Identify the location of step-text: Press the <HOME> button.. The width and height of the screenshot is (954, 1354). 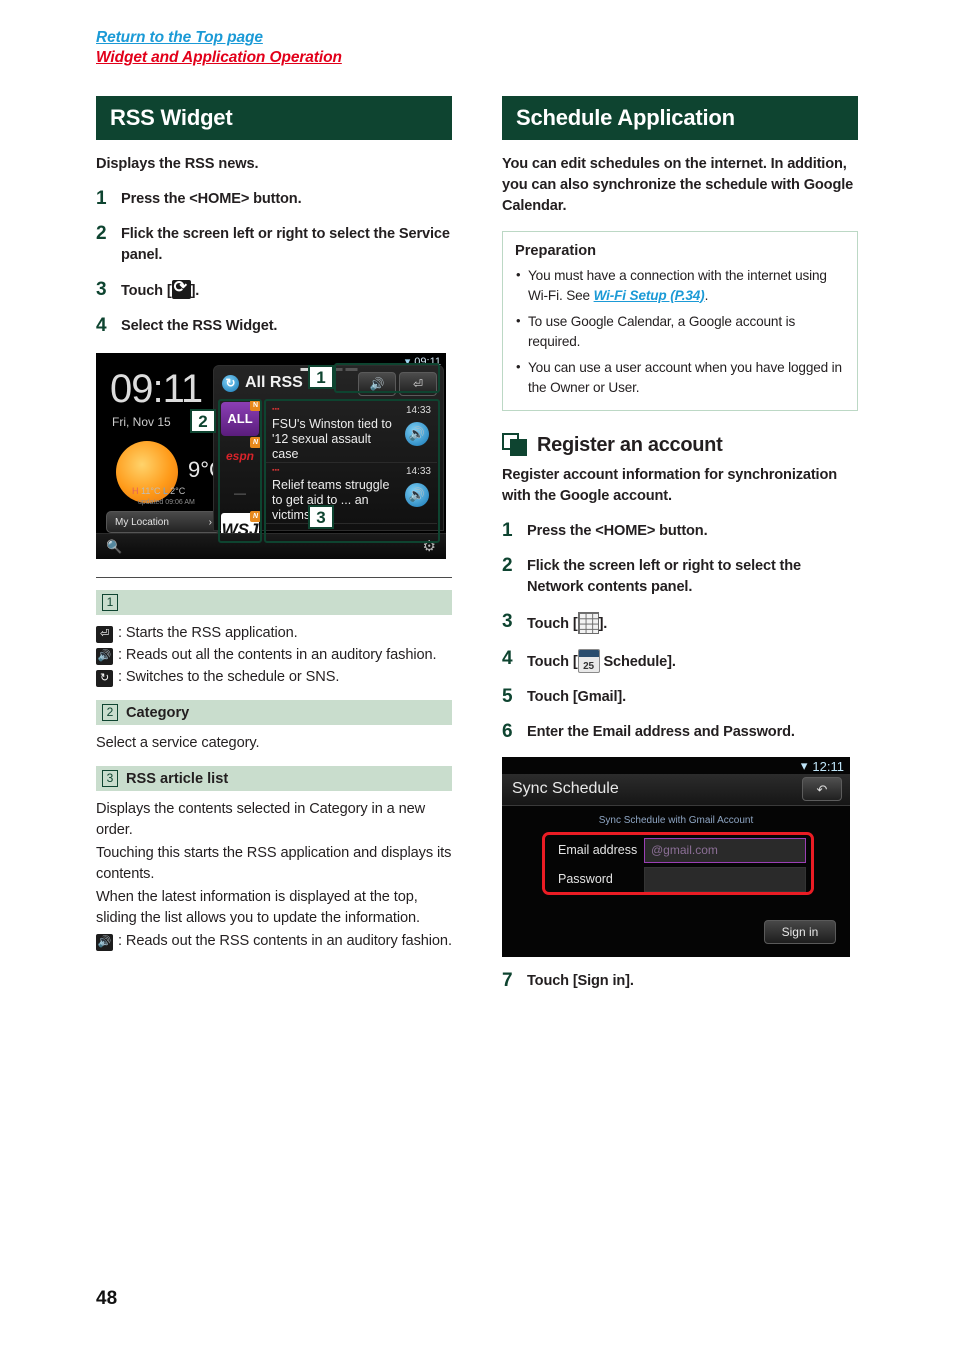
(211, 199).